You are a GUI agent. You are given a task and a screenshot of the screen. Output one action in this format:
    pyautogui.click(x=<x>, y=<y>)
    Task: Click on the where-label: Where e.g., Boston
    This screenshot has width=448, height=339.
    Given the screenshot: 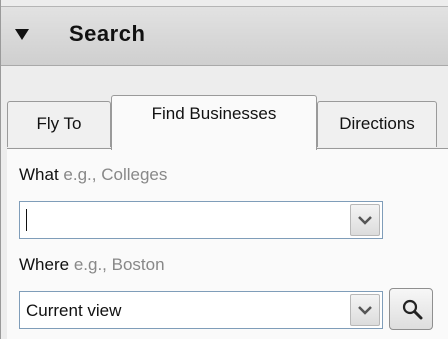 What is the action you would take?
    pyautogui.click(x=92, y=265)
    